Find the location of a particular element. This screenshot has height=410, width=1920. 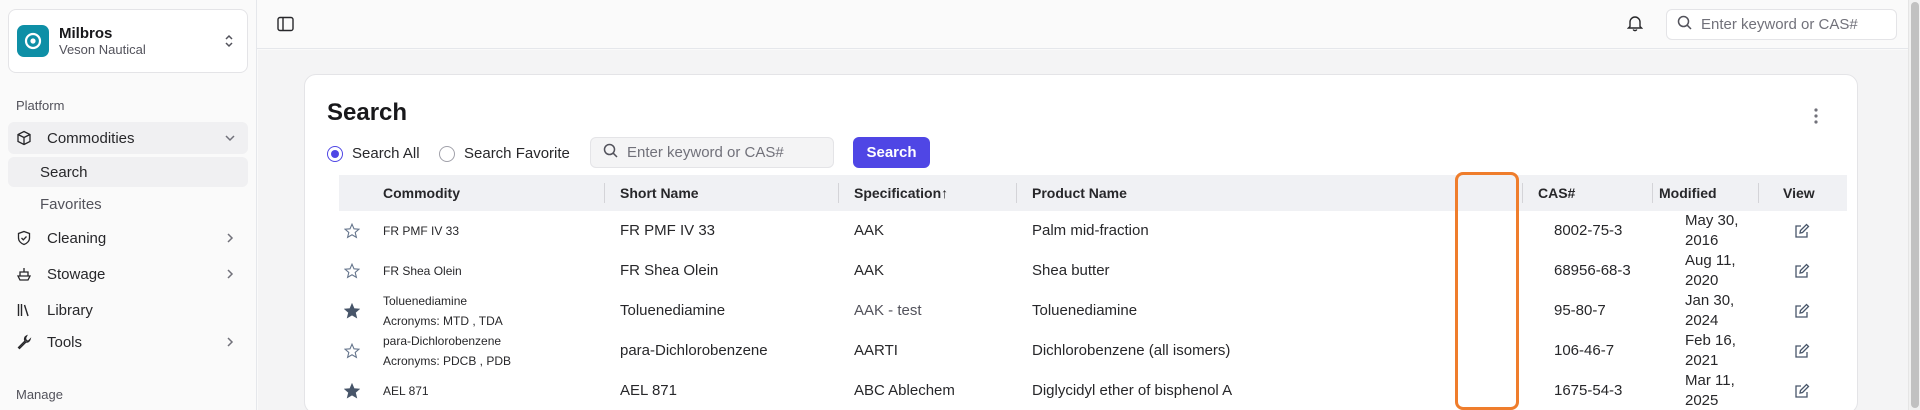

cas-number: 8002-75-3 is located at coordinates (1588, 230).